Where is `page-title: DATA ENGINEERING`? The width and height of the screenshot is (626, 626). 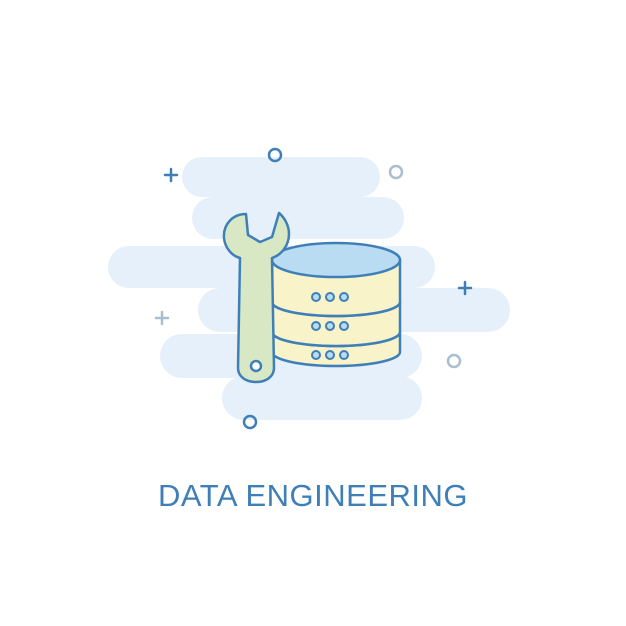 page-title: DATA ENGINEERING is located at coordinates (312, 495).